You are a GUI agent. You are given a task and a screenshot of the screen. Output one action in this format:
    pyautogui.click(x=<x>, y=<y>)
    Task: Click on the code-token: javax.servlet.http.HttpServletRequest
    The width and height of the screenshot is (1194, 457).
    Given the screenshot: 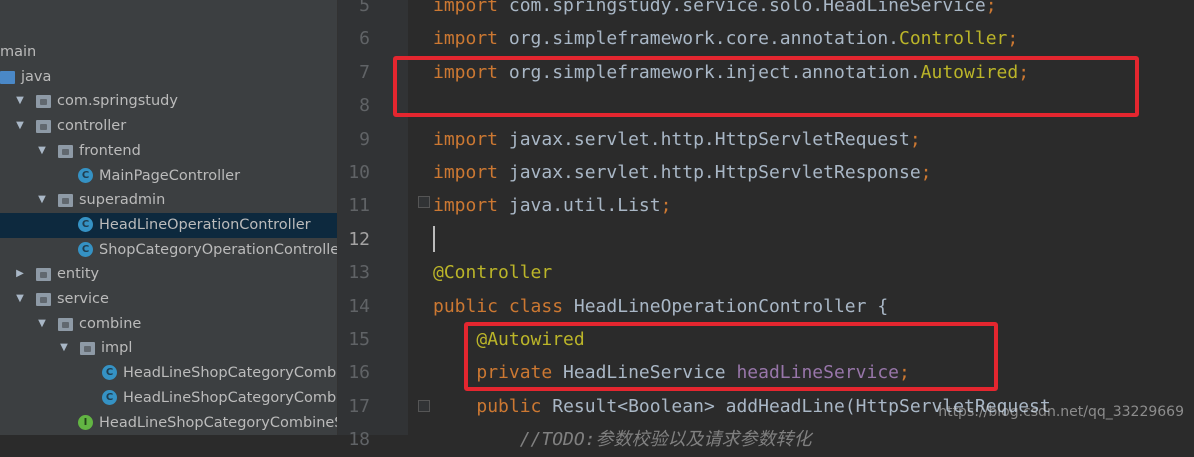 What is the action you would take?
    pyautogui.click(x=704, y=139)
    